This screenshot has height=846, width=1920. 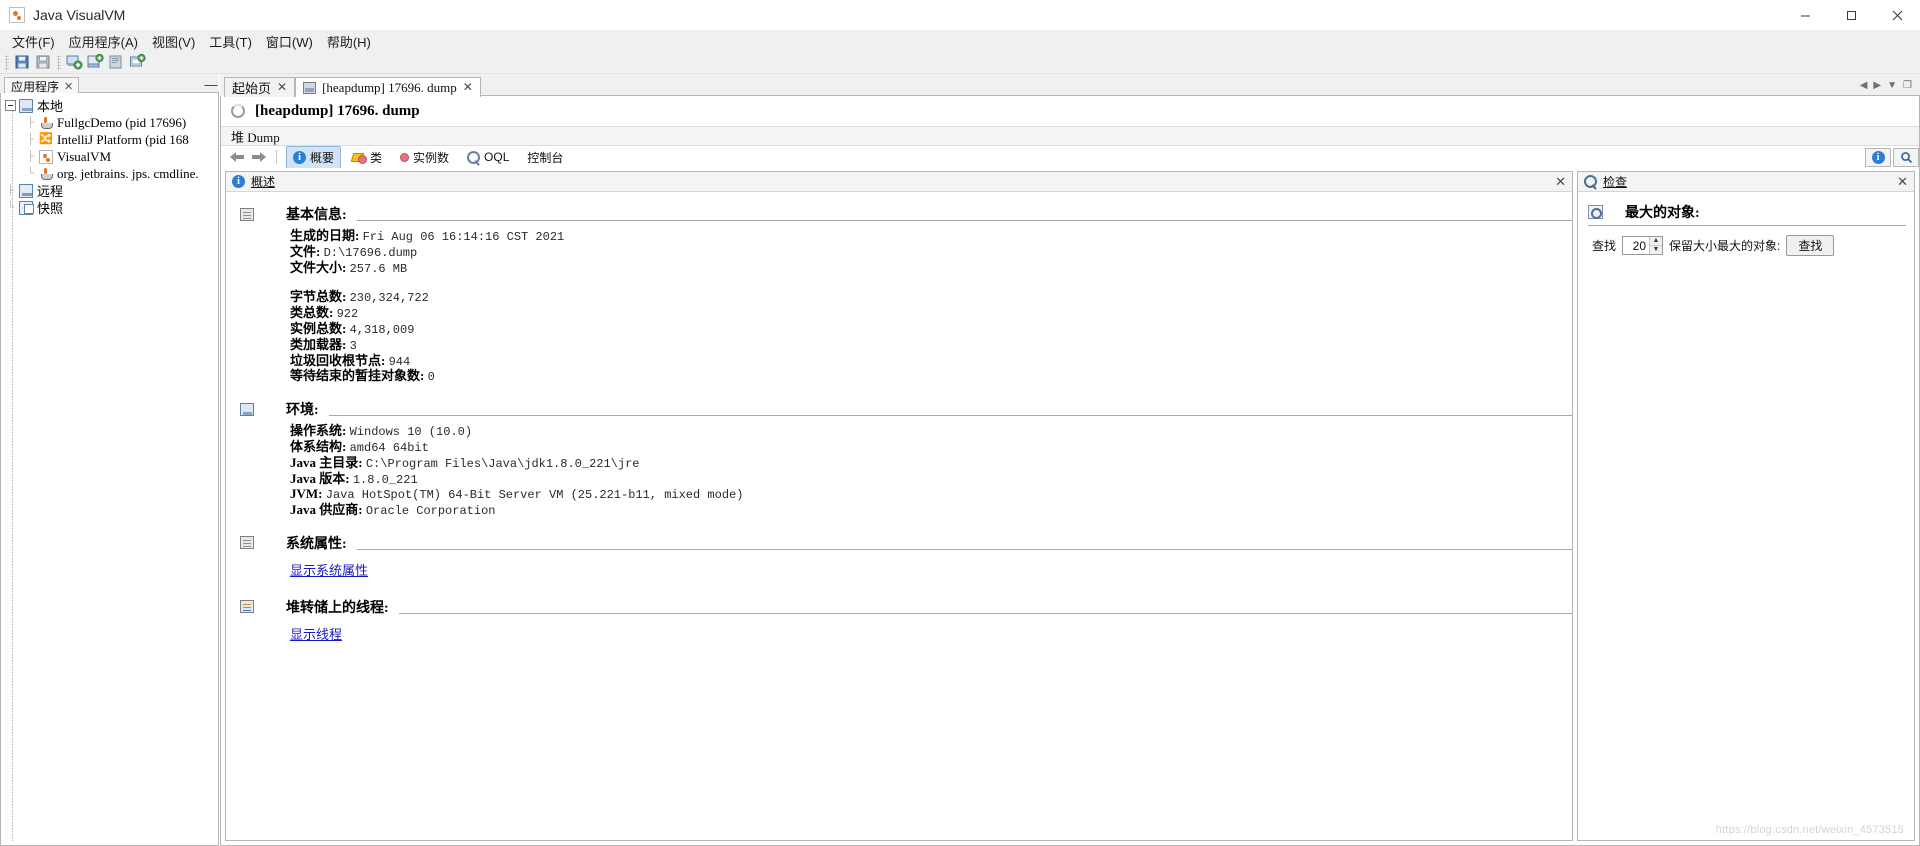 I want to click on count-value: 20, so click(x=1636, y=245).